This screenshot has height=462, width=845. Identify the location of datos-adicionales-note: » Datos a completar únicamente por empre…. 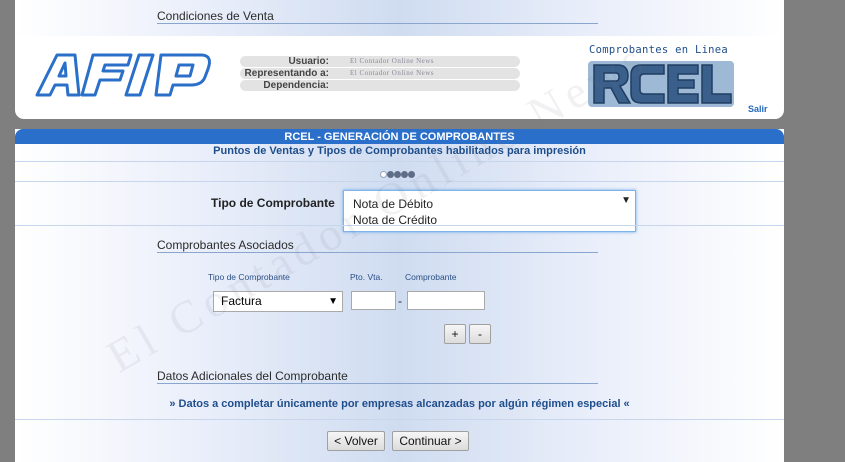
(399, 404).